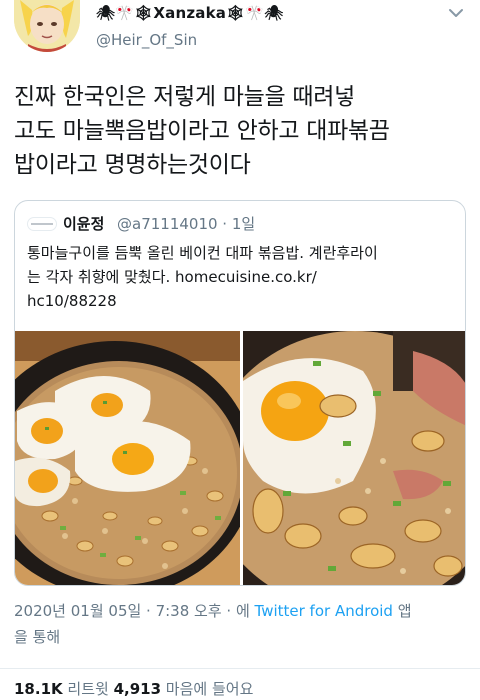 This screenshot has height=700, width=480. What do you see at coordinates (38, 689) in the screenshot?
I see `retweet-count: 18.1K` at bounding box center [38, 689].